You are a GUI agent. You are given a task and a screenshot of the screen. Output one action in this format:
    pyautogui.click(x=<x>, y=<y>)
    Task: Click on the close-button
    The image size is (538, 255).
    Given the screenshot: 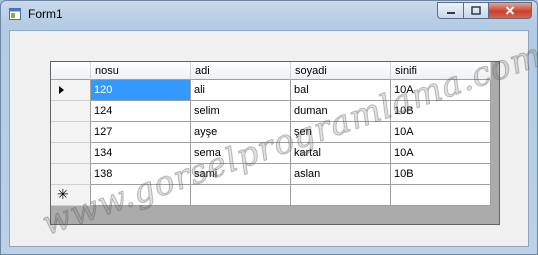 What is the action you would take?
    pyautogui.click(x=510, y=10)
    